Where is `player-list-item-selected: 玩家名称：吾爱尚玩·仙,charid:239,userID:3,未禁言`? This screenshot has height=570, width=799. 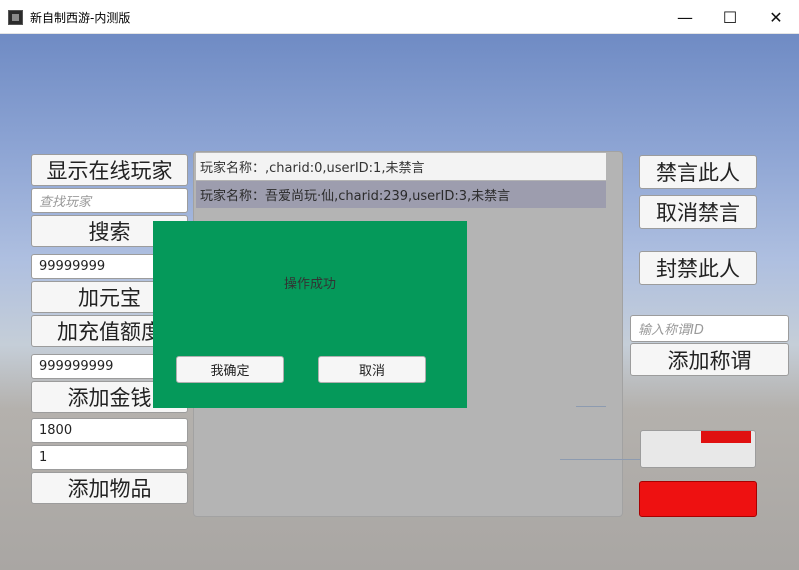 player-list-item-selected: 玩家名称：吾爱尚玩·仙,charid:239,userID:3,未禁言 is located at coordinates (401, 194).